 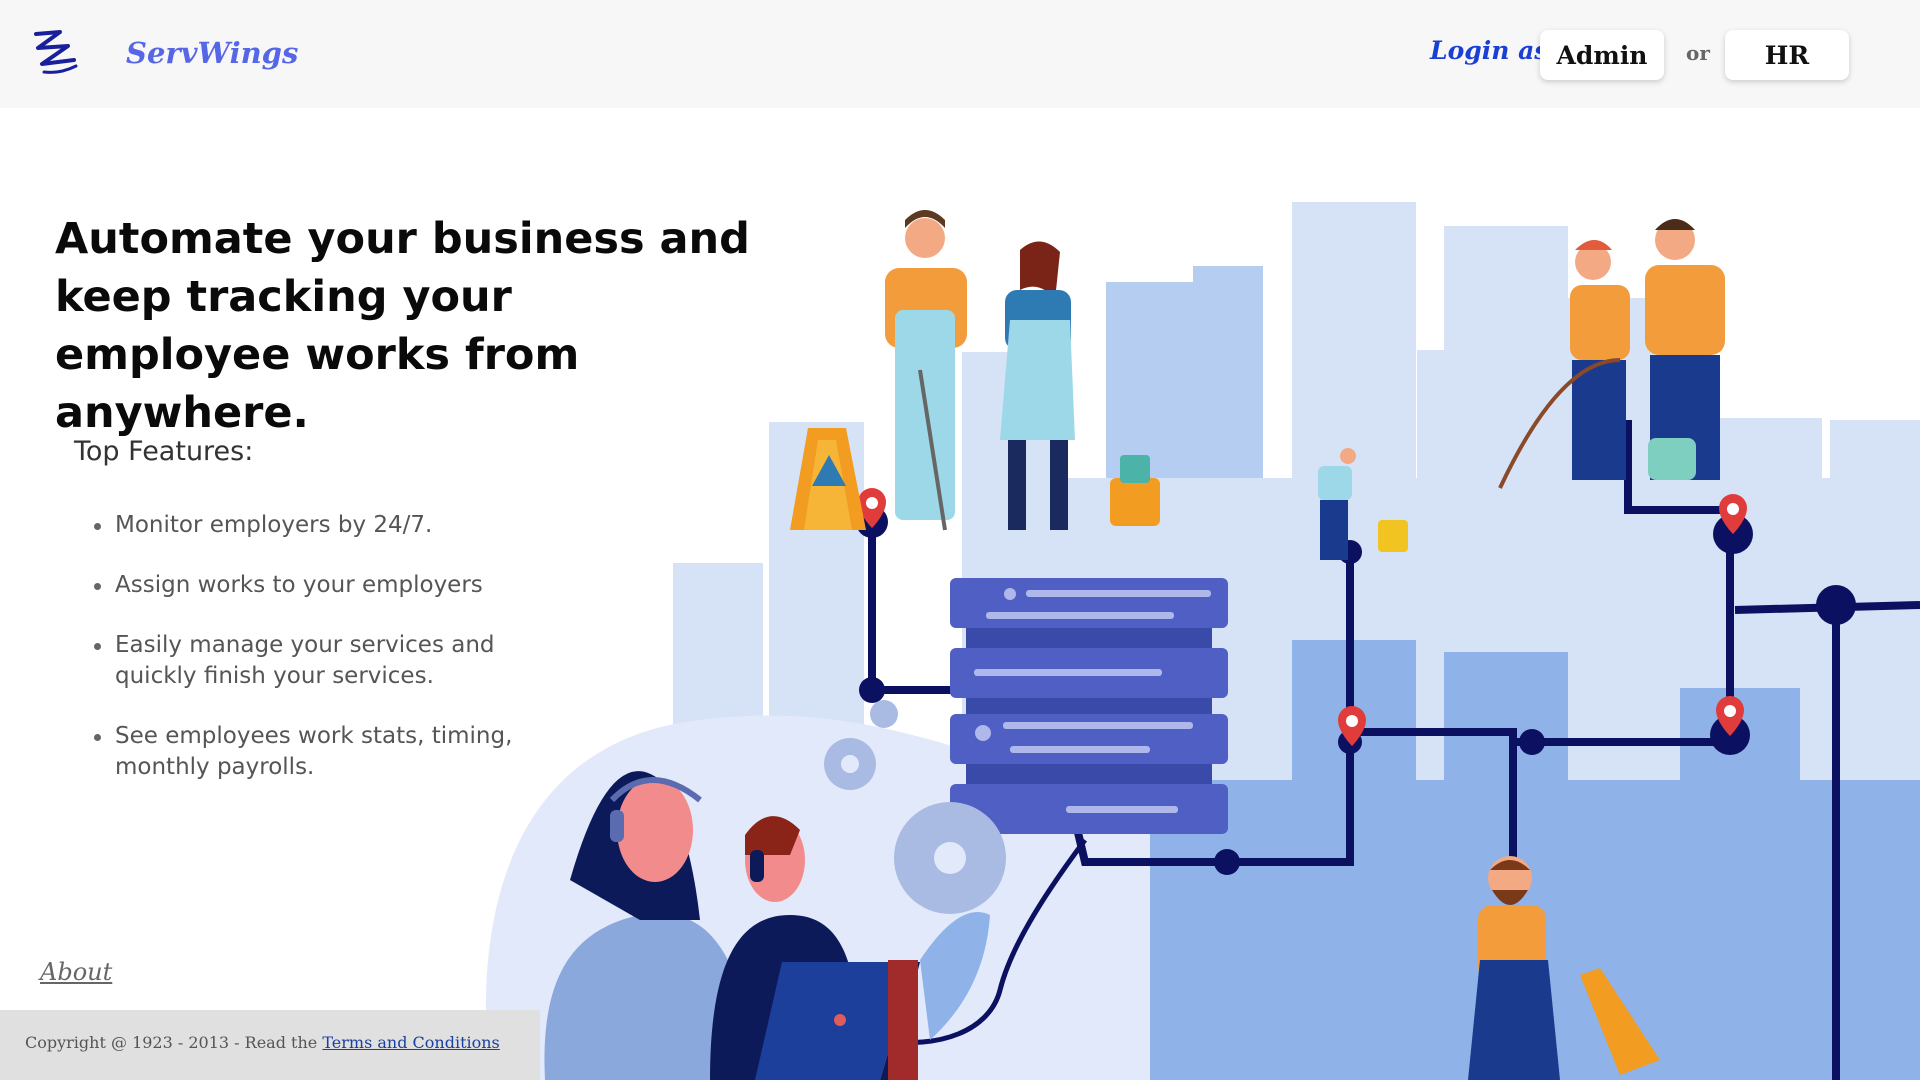 What do you see at coordinates (274, 525) in the screenshot?
I see `feature-text: Monitor employers by 24/7.` at bounding box center [274, 525].